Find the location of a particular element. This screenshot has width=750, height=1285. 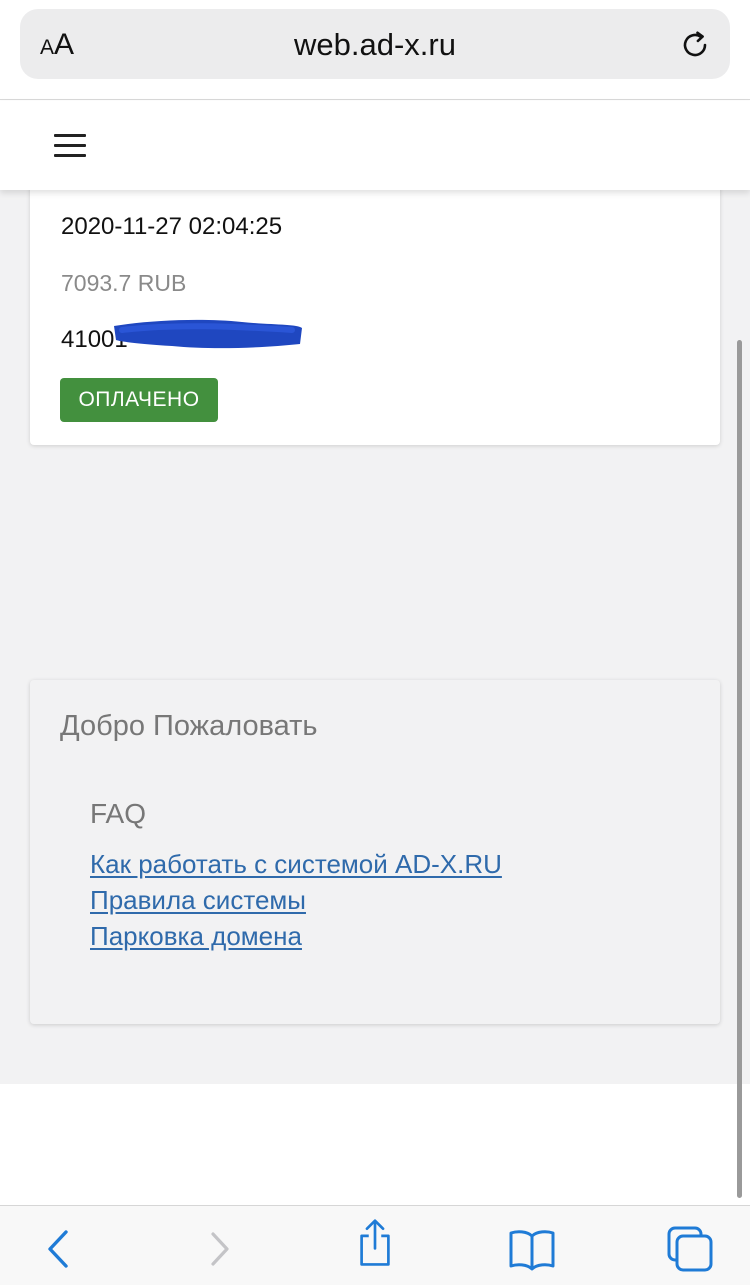

faq-heading: FAQ is located at coordinates (118, 813).